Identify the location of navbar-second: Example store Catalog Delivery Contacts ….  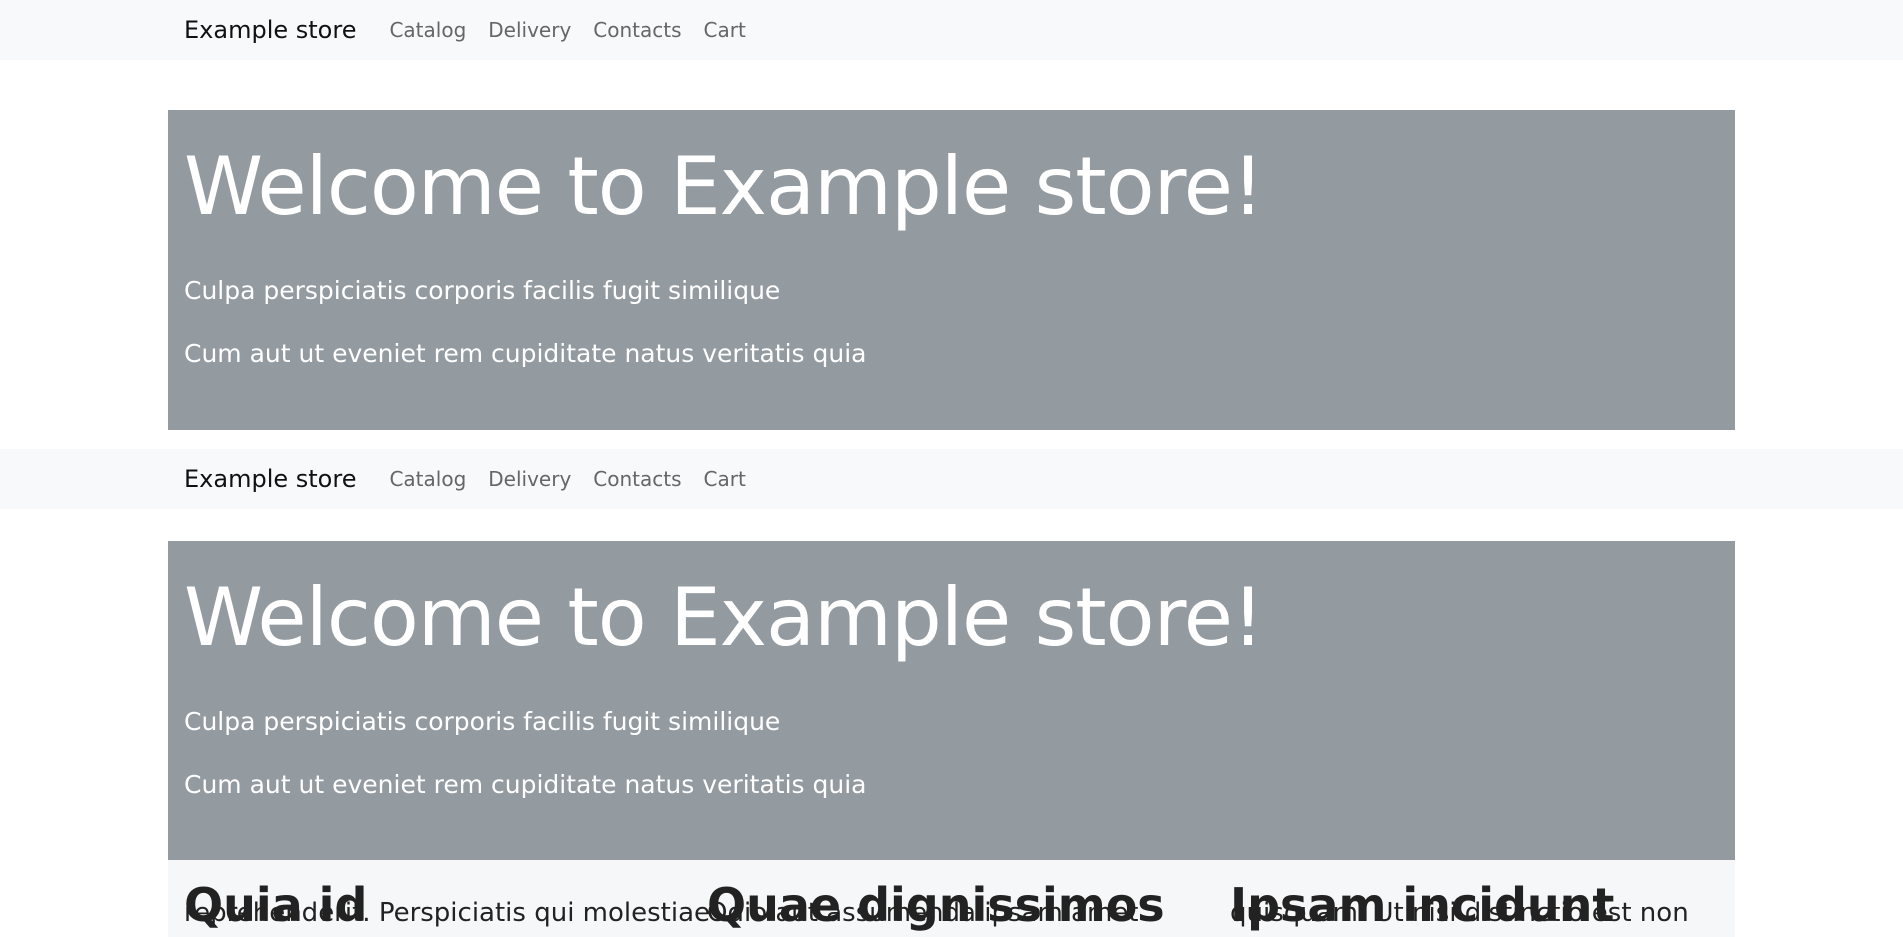
(951, 479).